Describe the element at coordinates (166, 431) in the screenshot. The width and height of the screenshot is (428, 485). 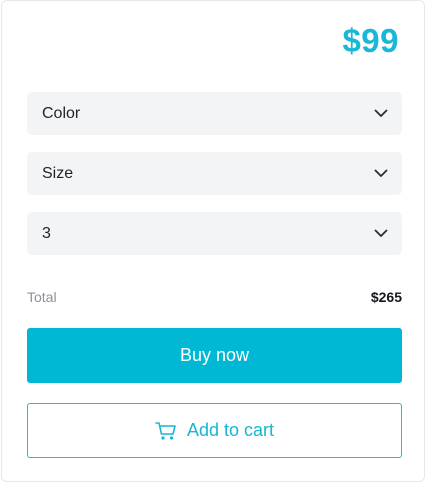
I see `shopping-cart-icon` at that location.